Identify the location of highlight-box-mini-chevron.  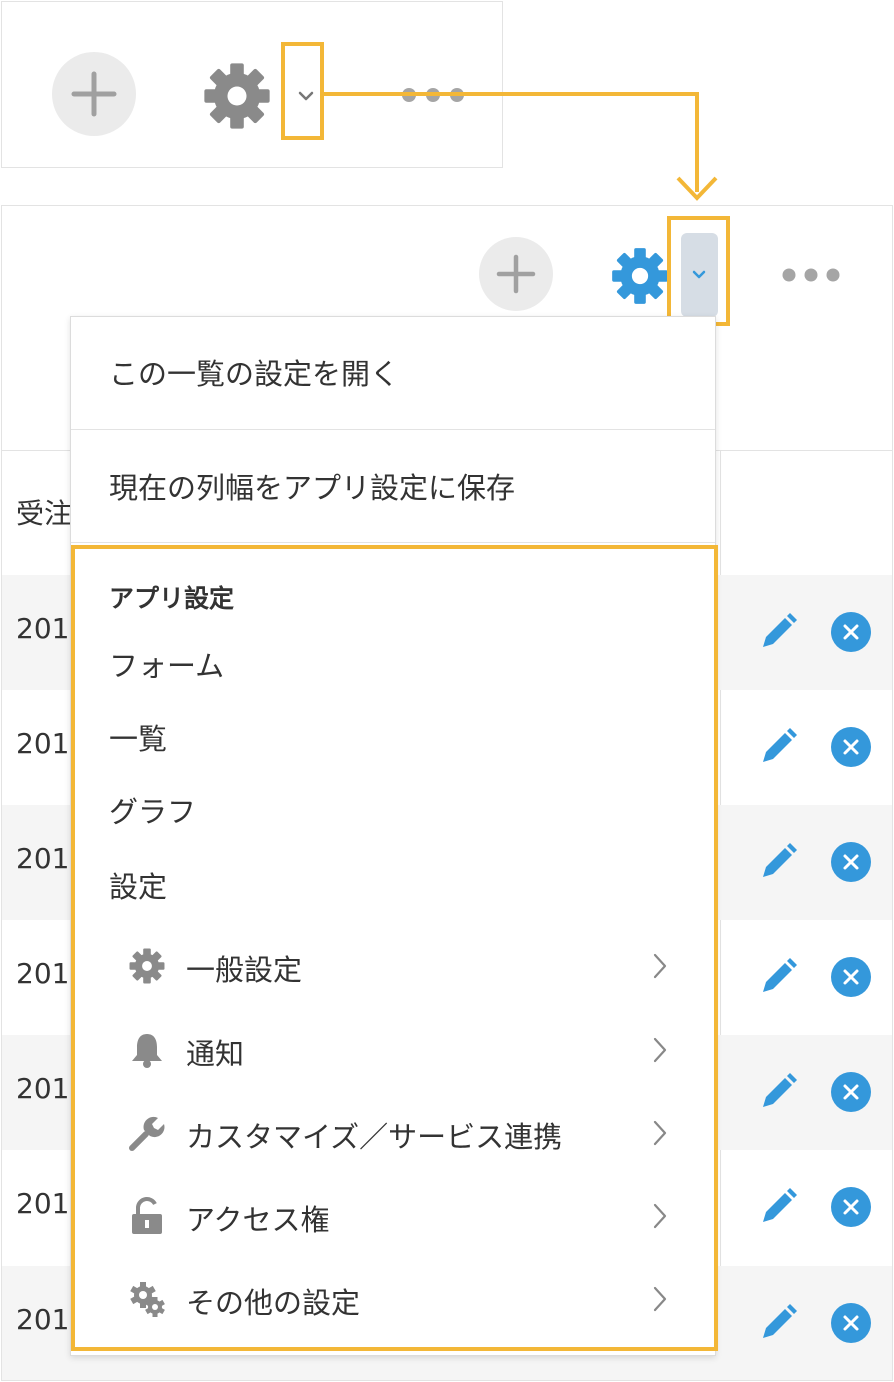
(302, 91).